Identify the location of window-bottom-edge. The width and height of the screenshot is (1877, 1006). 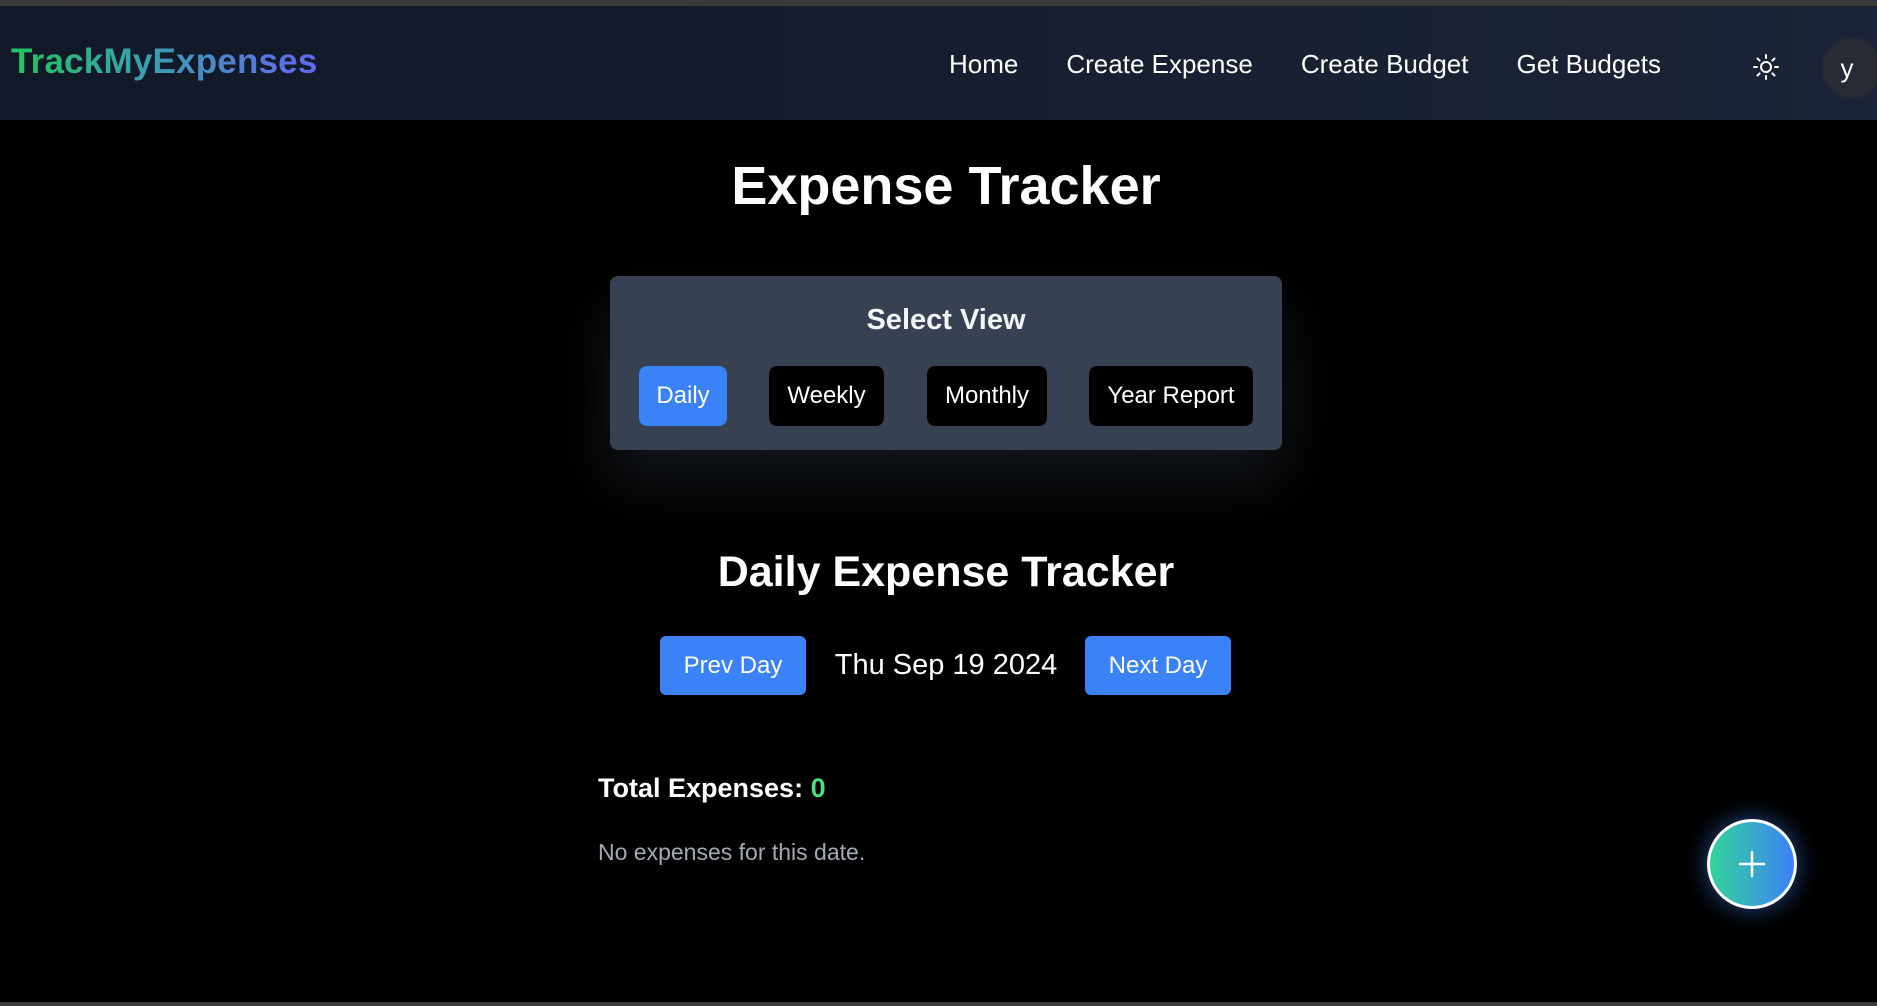
(938, 1004).